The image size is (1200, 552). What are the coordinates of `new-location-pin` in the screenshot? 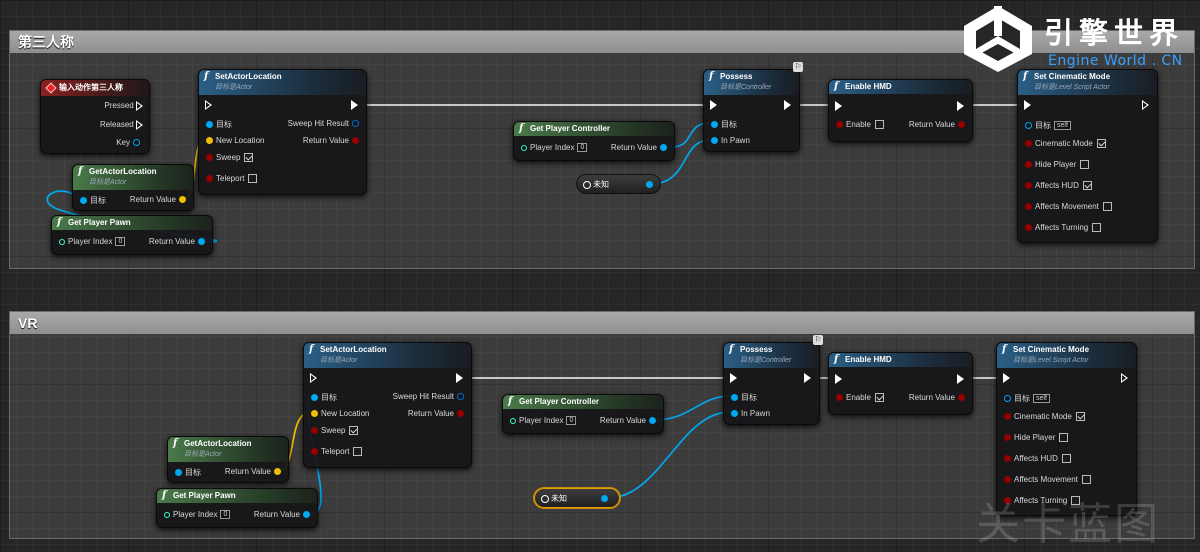 It's located at (314, 414).